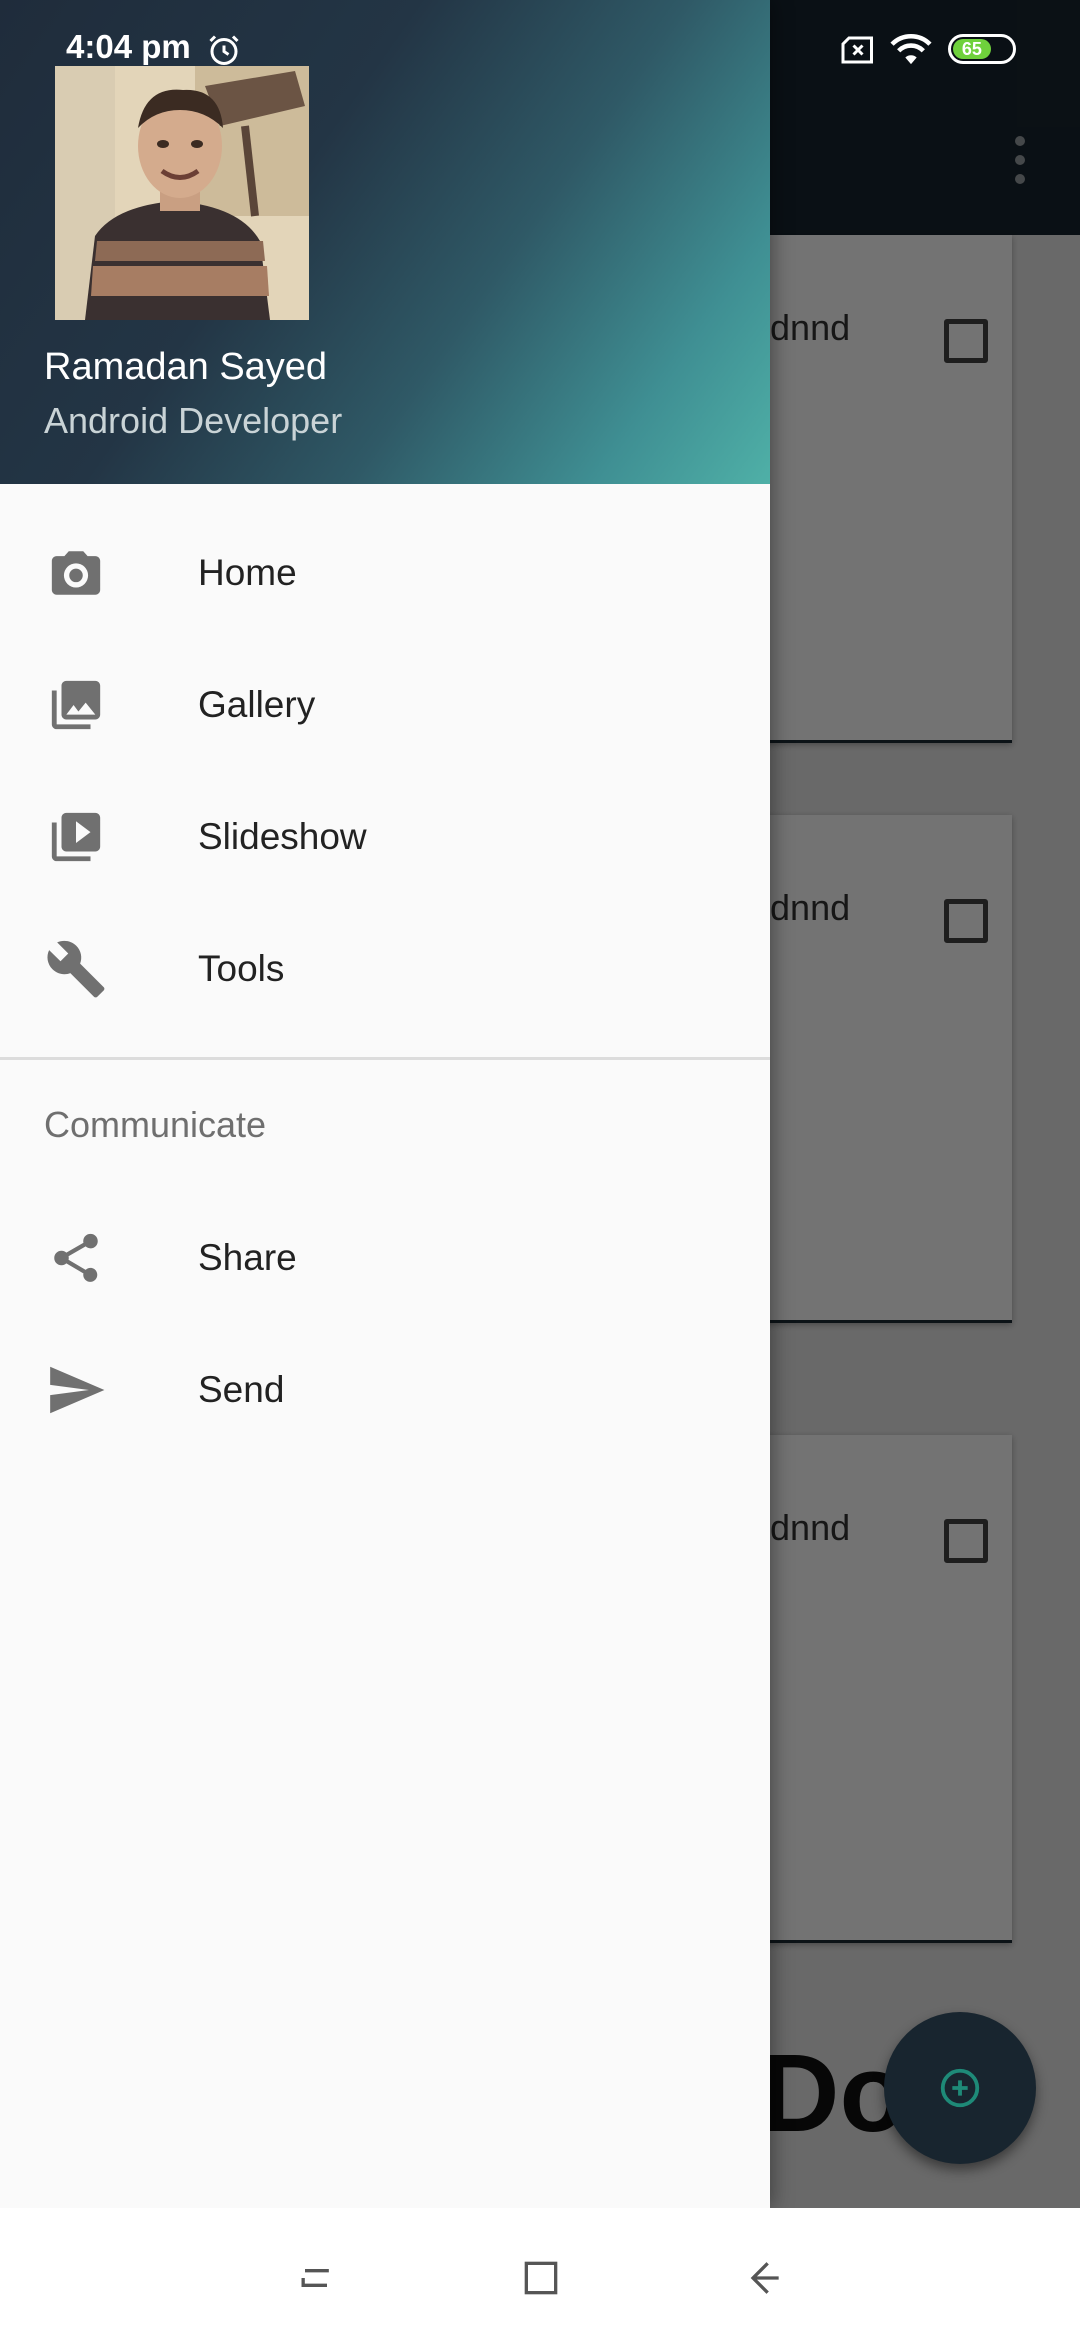 Image resolution: width=1080 pixels, height=2340 pixels. What do you see at coordinates (247, 1257) in the screenshot?
I see `drawer-item-label: Share` at bounding box center [247, 1257].